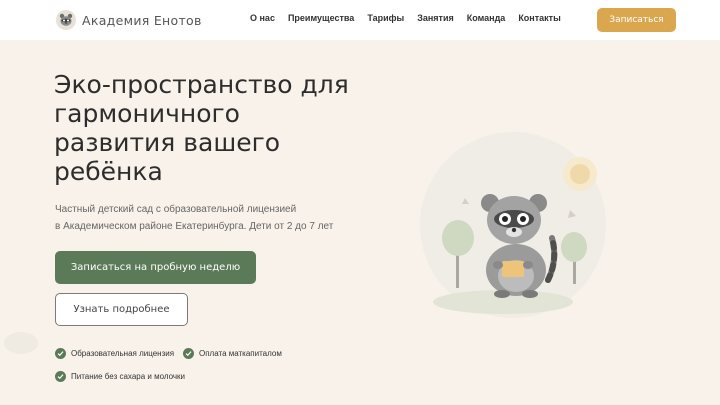  I want to click on trial-week-button: Записаться на пробную неделю, so click(155, 267).